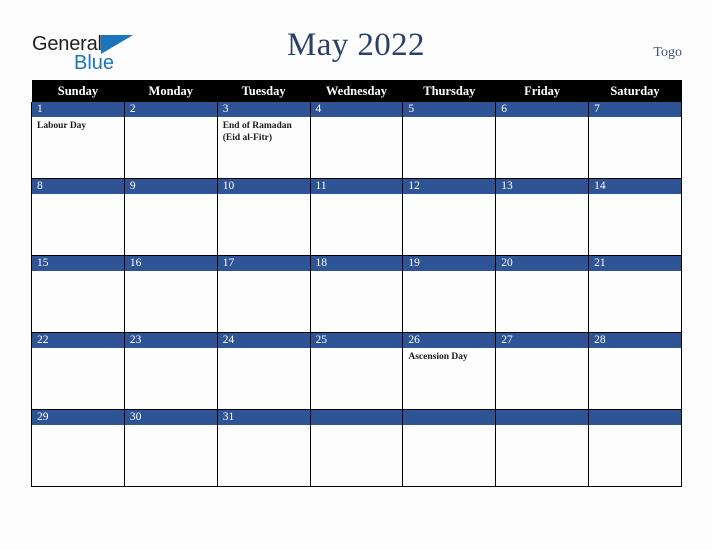 This screenshot has width=712, height=550. Describe the element at coordinates (170, 294) in the screenshot. I see `calendar-day-cell: 16` at that location.